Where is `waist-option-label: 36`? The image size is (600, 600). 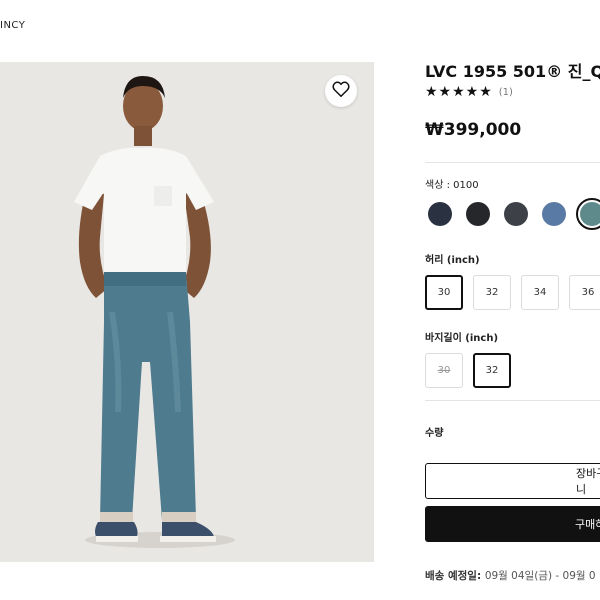
waist-option-label: 36 is located at coordinates (588, 292).